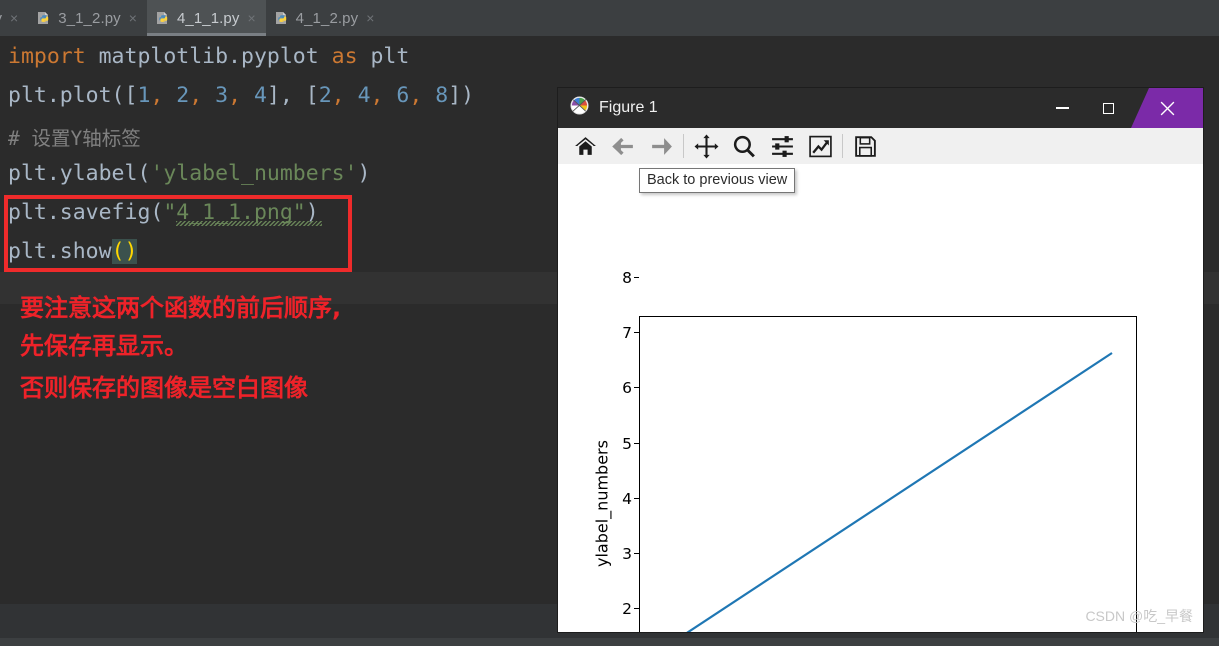 The image size is (1219, 646). I want to click on maximize-button, so click(1108, 108).